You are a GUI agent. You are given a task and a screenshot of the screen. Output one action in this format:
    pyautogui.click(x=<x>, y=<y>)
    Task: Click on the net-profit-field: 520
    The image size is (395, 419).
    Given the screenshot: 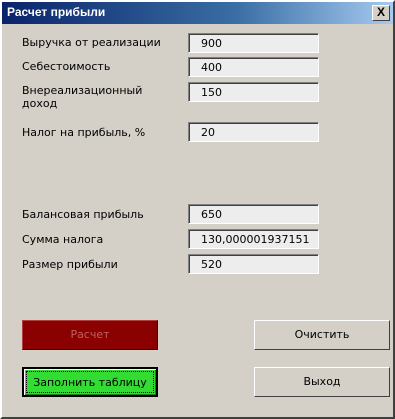 What is the action you would take?
    pyautogui.click(x=253, y=264)
    